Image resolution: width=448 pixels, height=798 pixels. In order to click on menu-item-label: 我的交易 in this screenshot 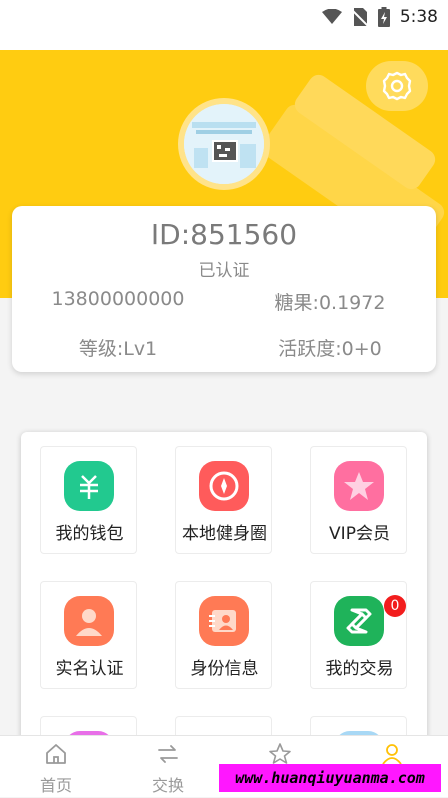, I will do `click(359, 669)`.